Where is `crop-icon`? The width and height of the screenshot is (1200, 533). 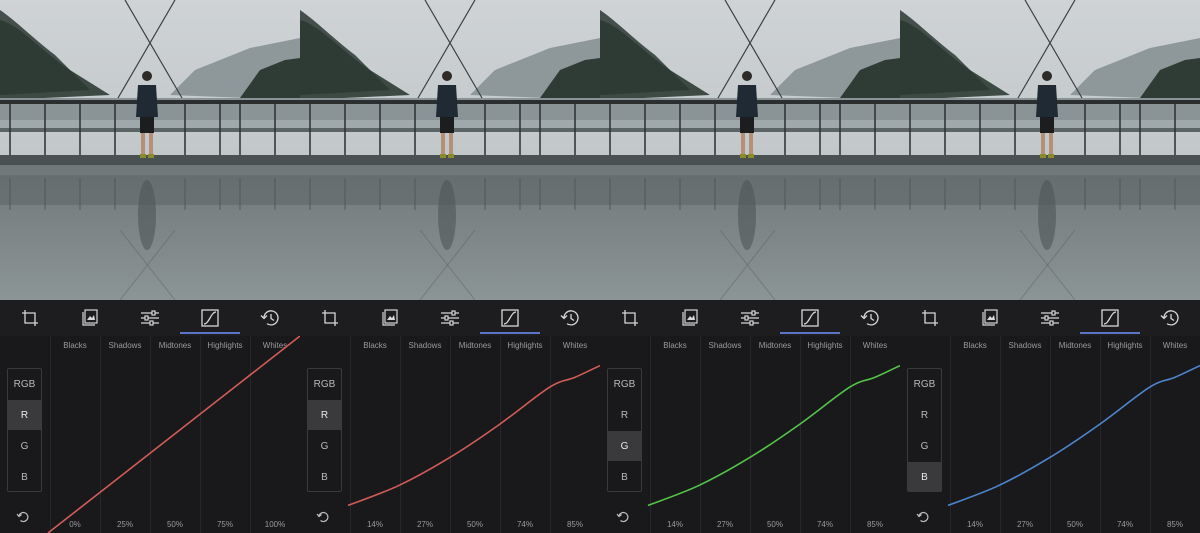
crop-icon is located at coordinates (630, 318).